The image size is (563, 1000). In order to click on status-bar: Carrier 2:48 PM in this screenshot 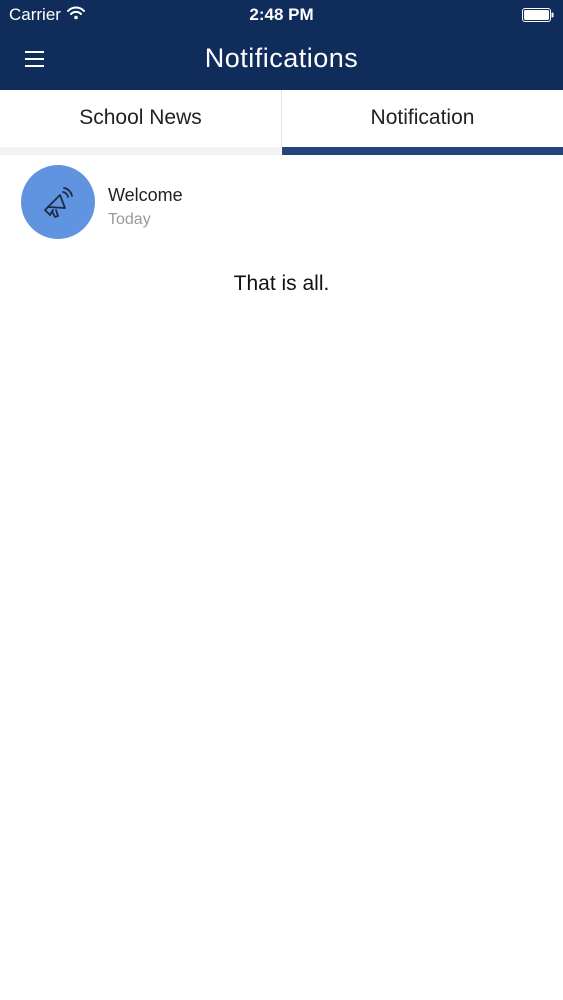, I will do `click(281, 15)`.